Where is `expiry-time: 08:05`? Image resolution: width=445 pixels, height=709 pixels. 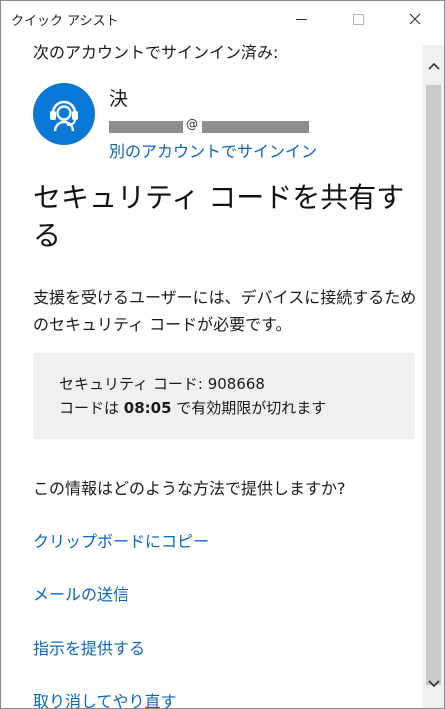
expiry-time: 08:05 is located at coordinates (147, 408).